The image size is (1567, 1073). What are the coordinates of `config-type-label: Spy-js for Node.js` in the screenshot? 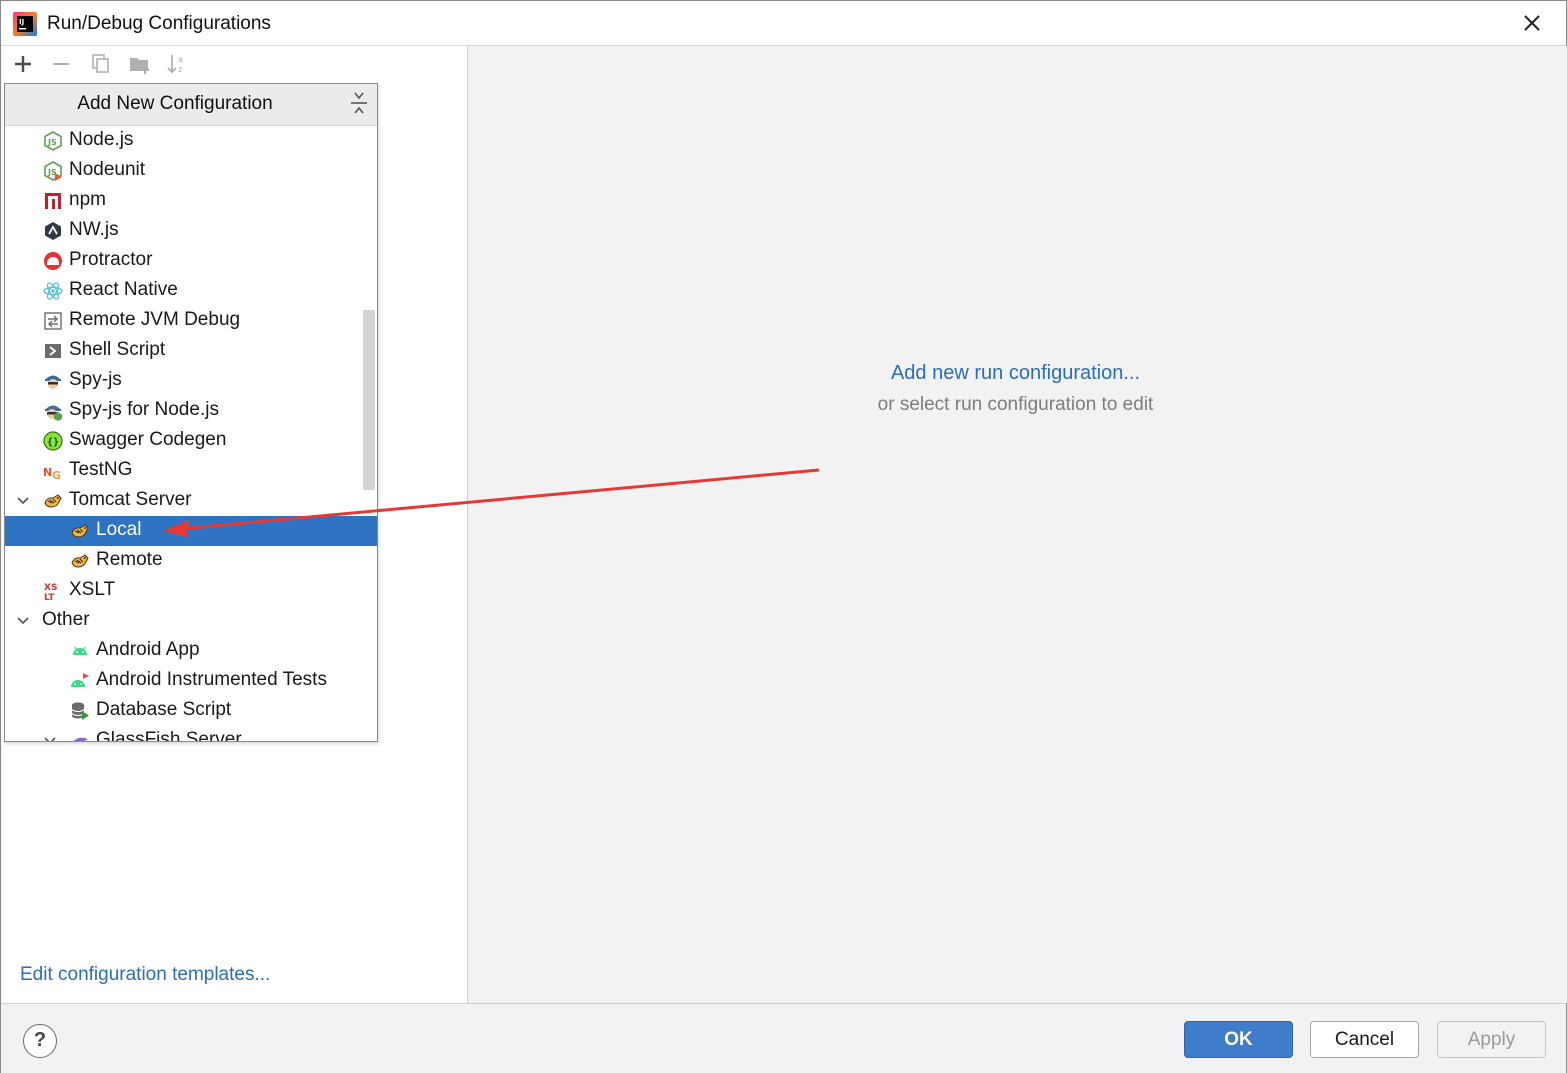 It's located at (144, 409).